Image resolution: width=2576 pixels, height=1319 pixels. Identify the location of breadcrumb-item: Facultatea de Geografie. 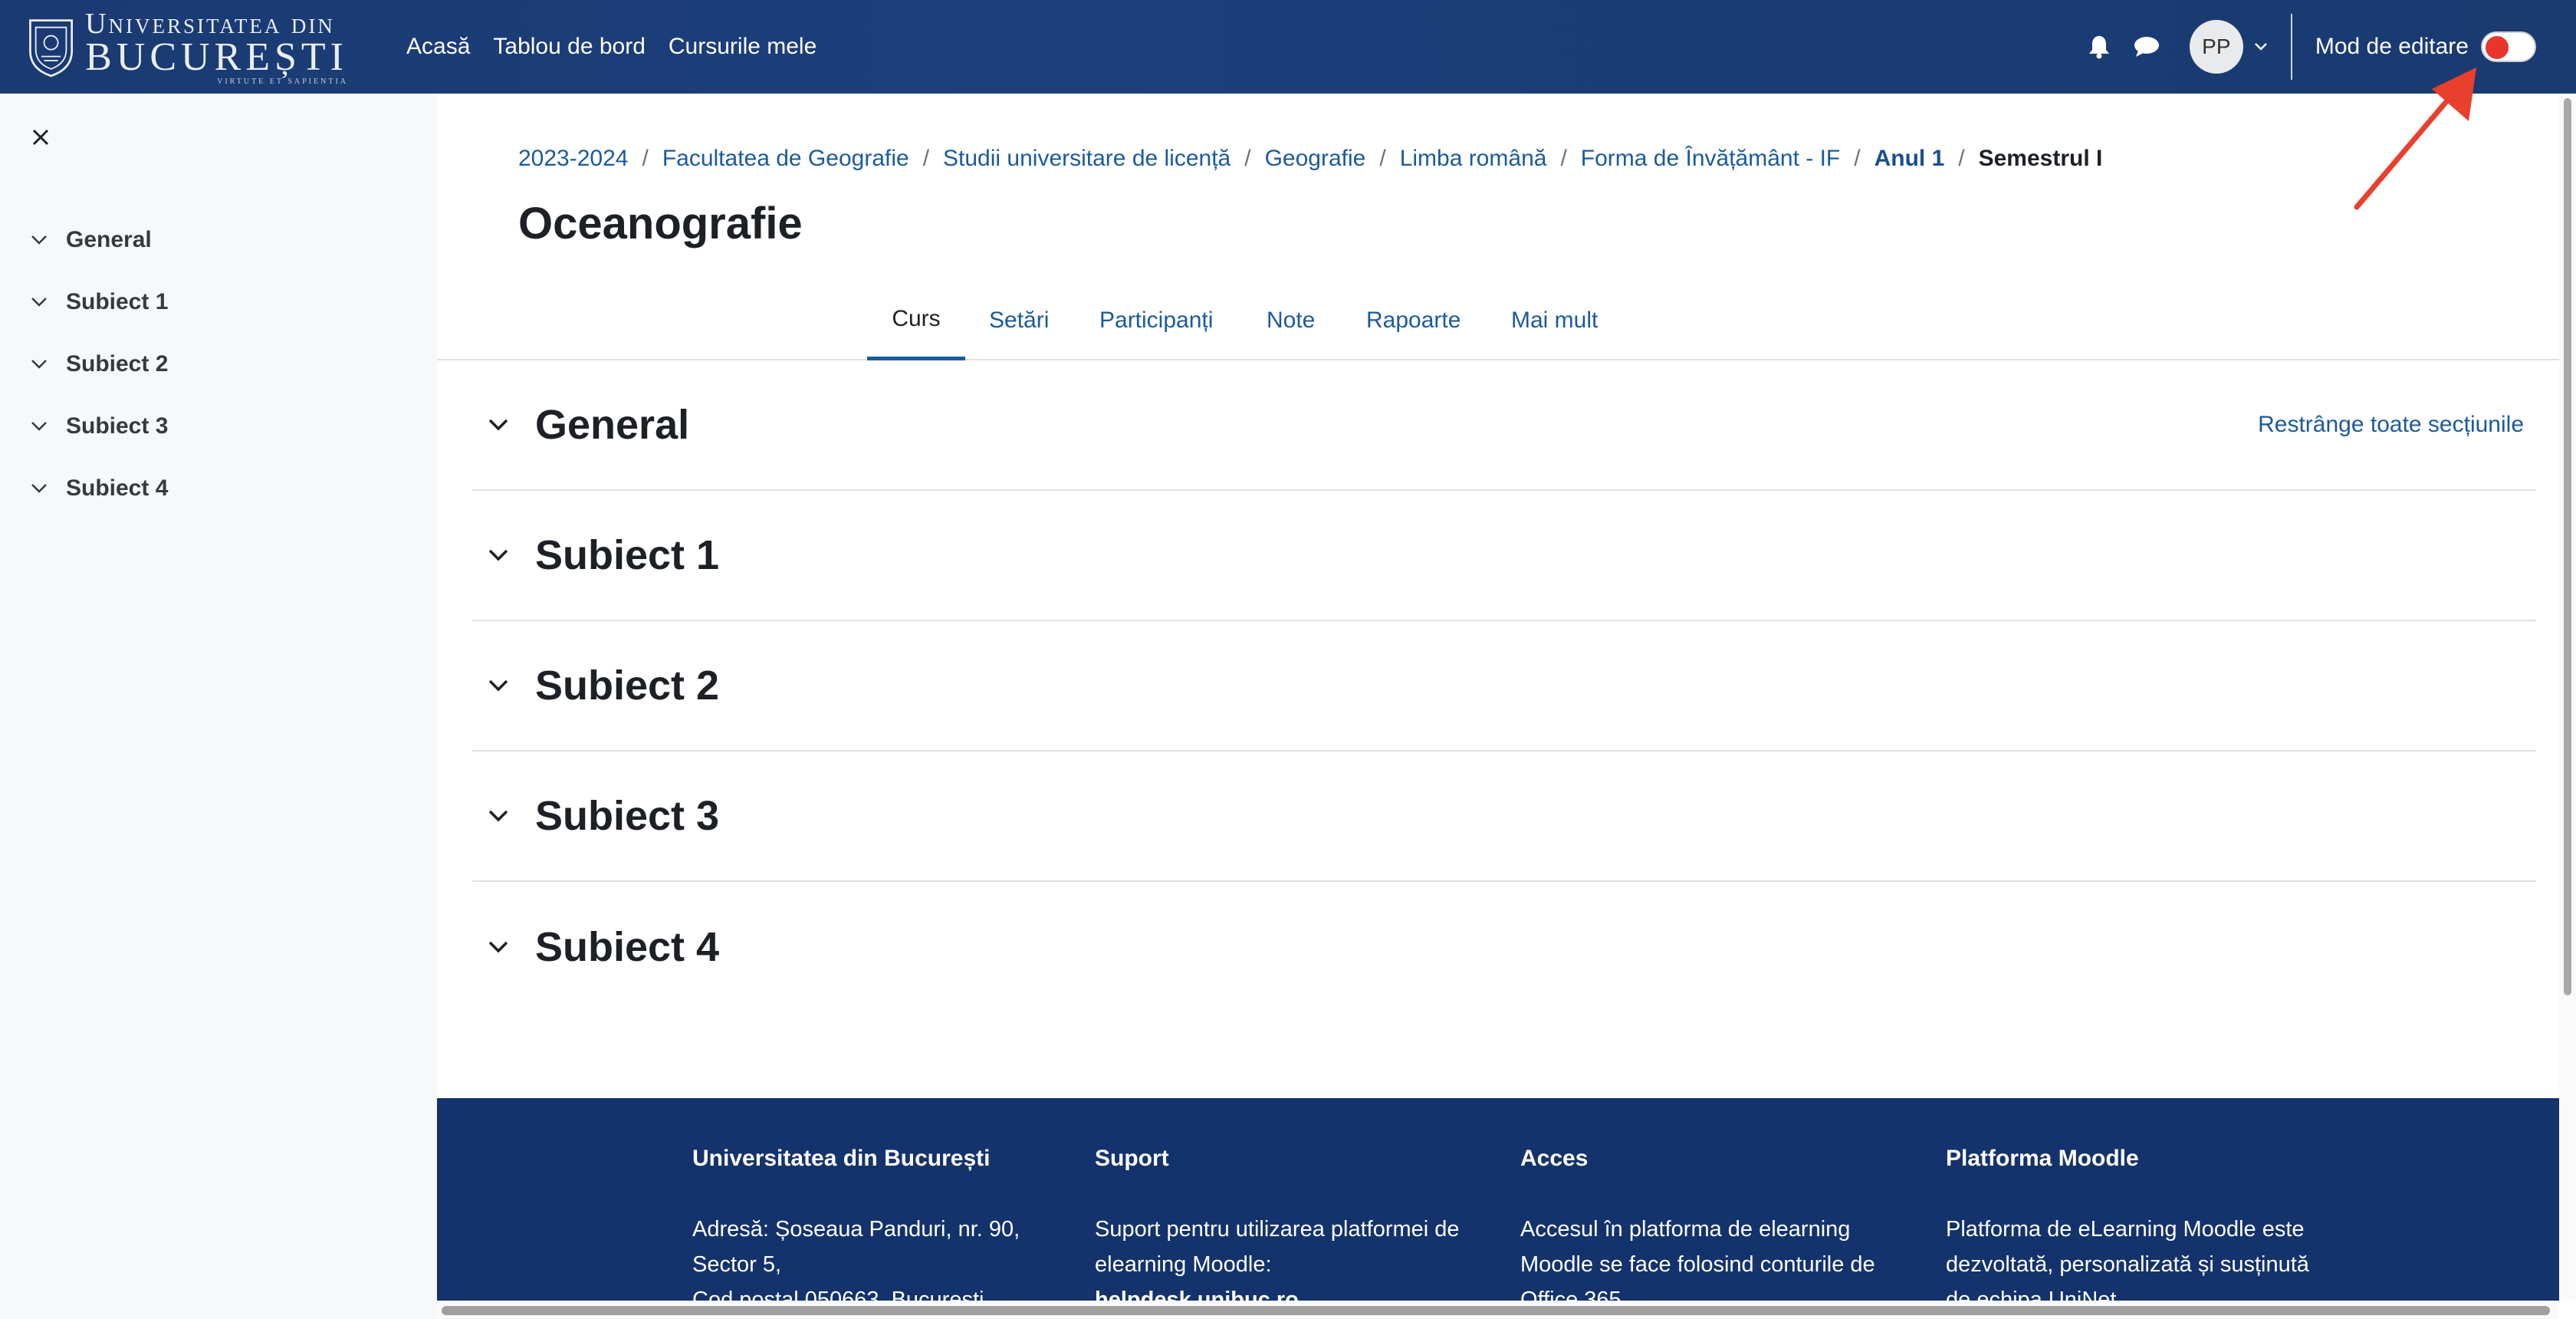
(785, 159).